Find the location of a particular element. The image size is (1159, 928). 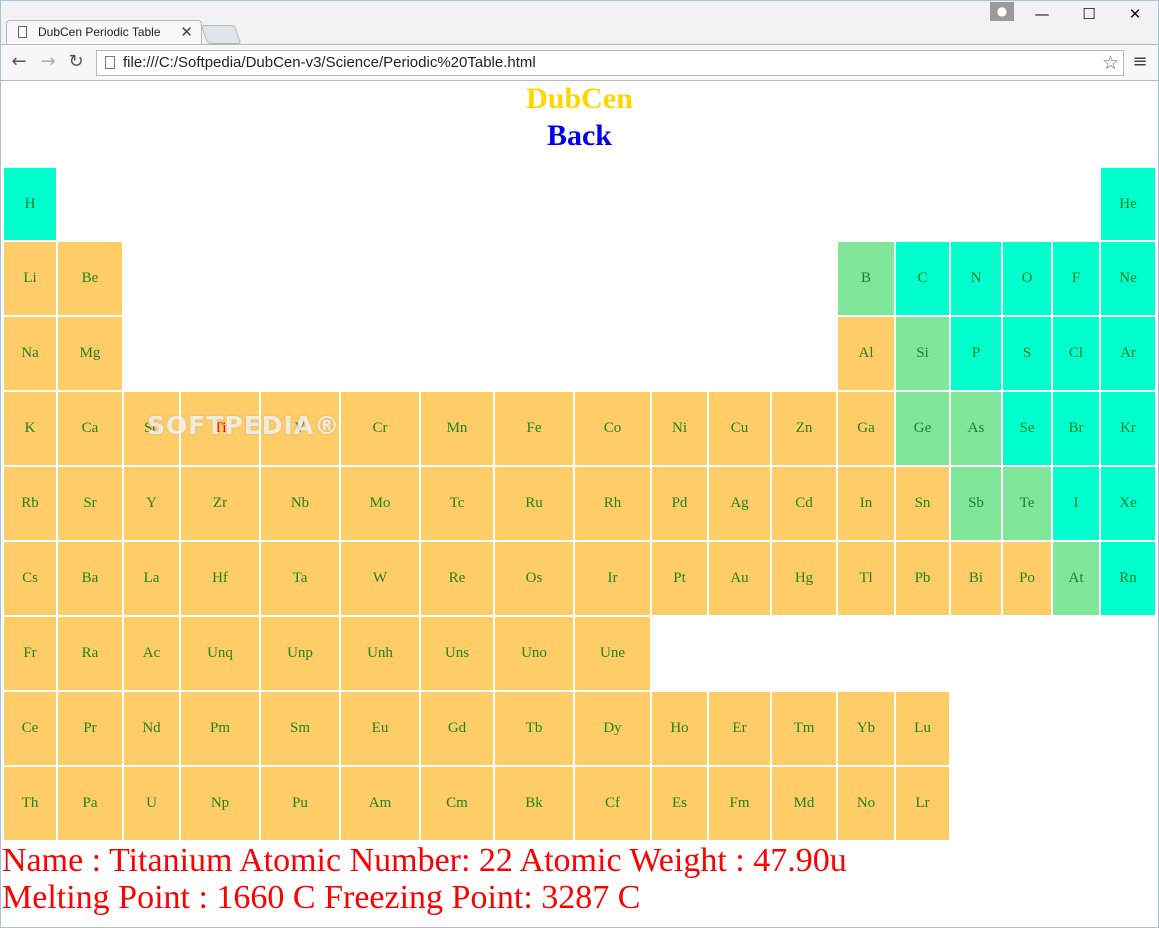

element-cell-lr: Lr is located at coordinates (922, 803).